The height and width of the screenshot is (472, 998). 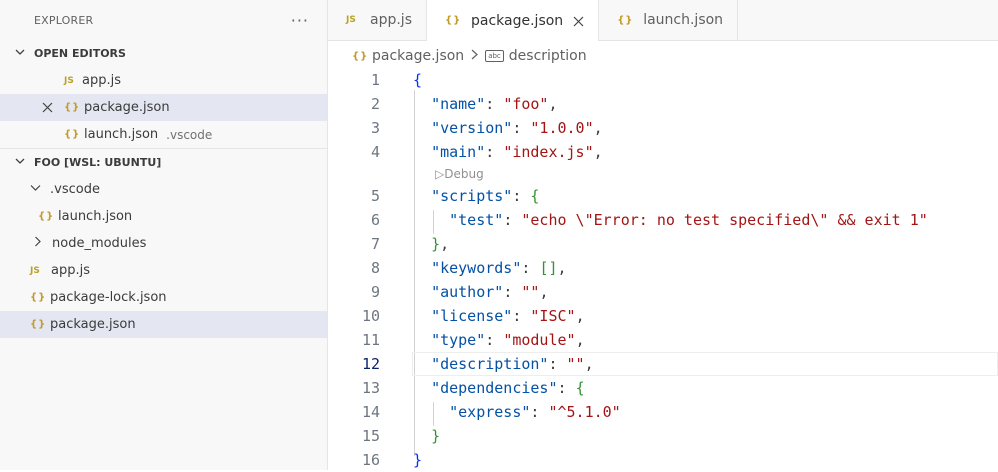 I want to click on tree-file-app-js: JS app.js, so click(x=163, y=270).